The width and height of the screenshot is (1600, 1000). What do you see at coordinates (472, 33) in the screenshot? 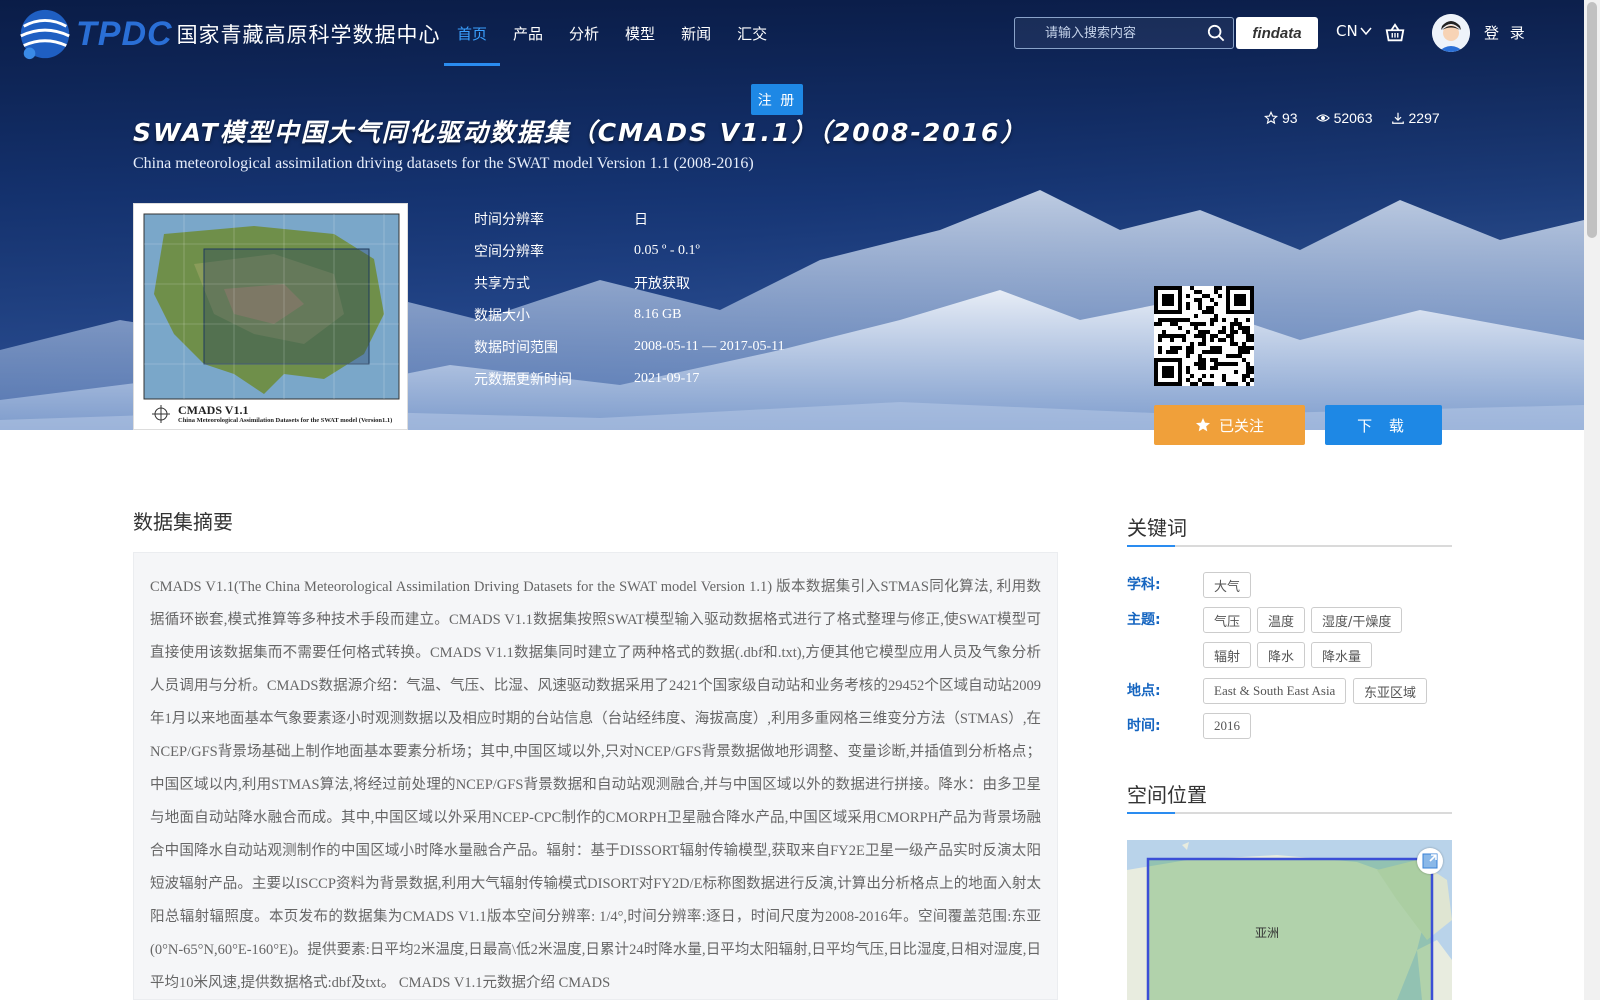
I see `nav-home: 首页` at bounding box center [472, 33].